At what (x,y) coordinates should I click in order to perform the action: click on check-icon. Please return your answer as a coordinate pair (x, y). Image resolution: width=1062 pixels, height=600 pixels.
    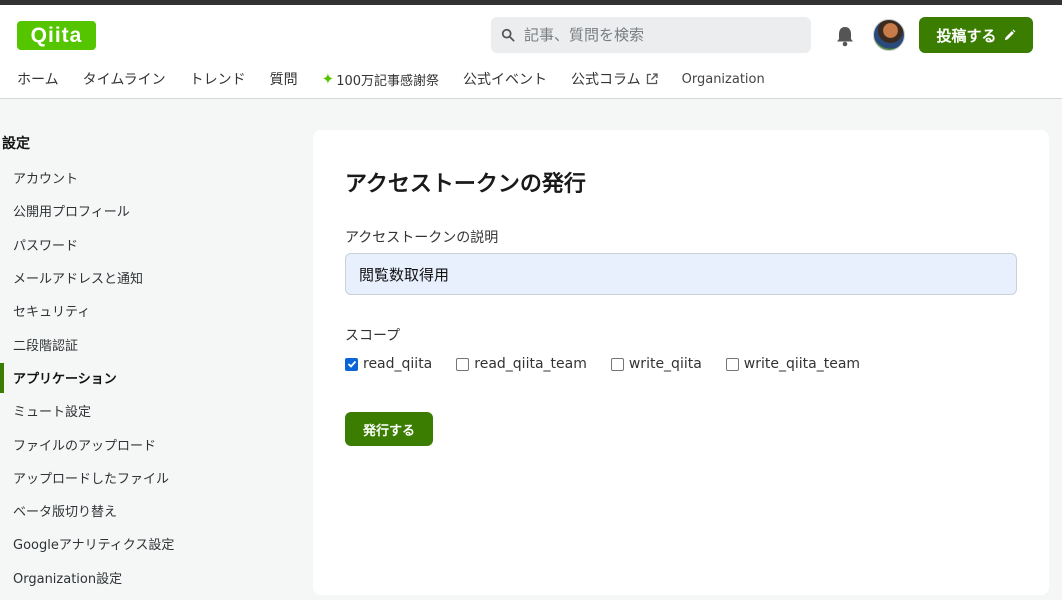
    Looking at the image, I should click on (351, 364).